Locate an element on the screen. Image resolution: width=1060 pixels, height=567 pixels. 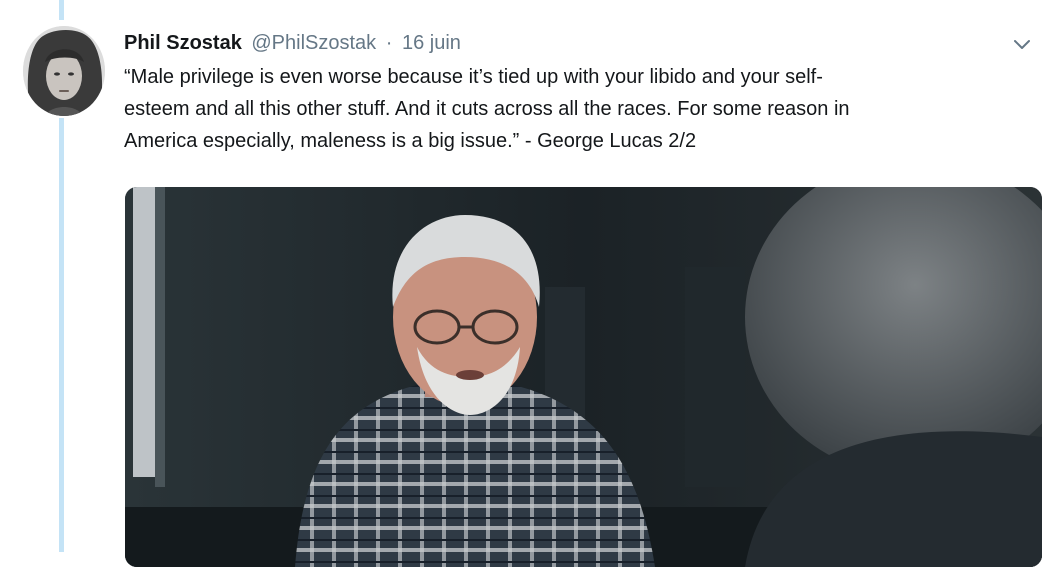
author-name: Phil Szostak is located at coordinates (183, 43).